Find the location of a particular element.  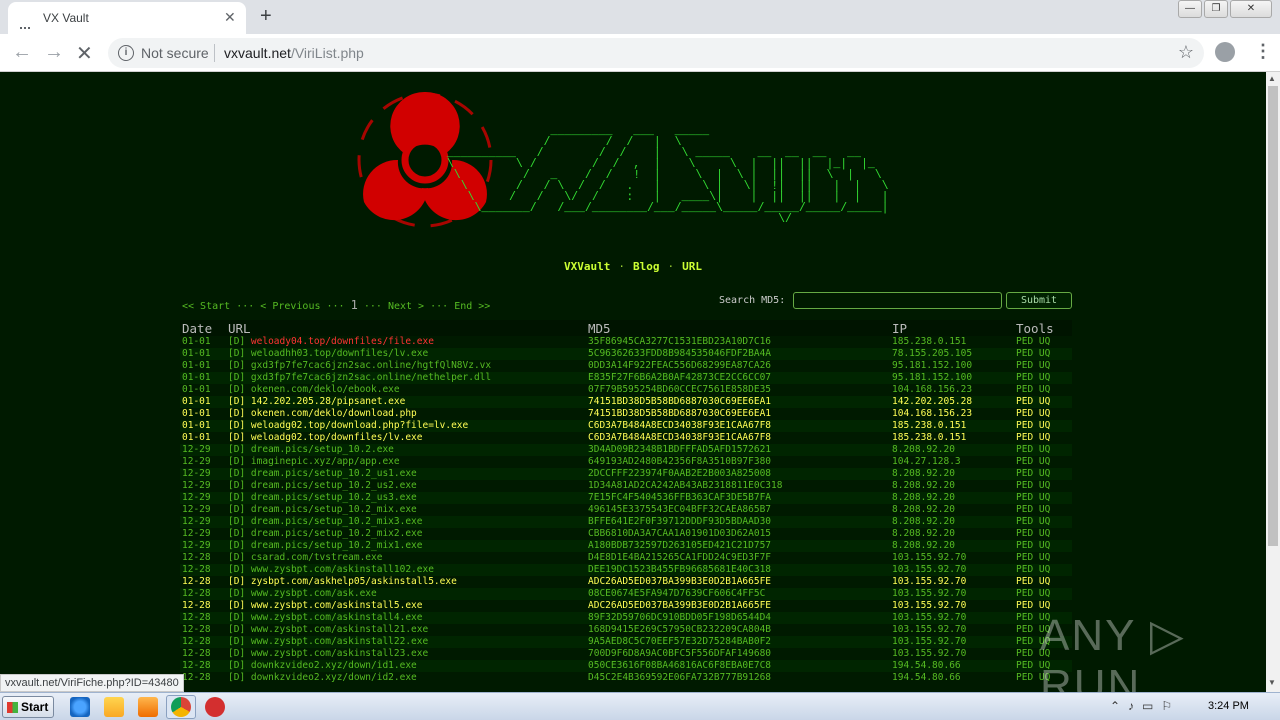

row-url-link: dream.pics/setup_10.2_us3.exe is located at coordinates (334, 497).